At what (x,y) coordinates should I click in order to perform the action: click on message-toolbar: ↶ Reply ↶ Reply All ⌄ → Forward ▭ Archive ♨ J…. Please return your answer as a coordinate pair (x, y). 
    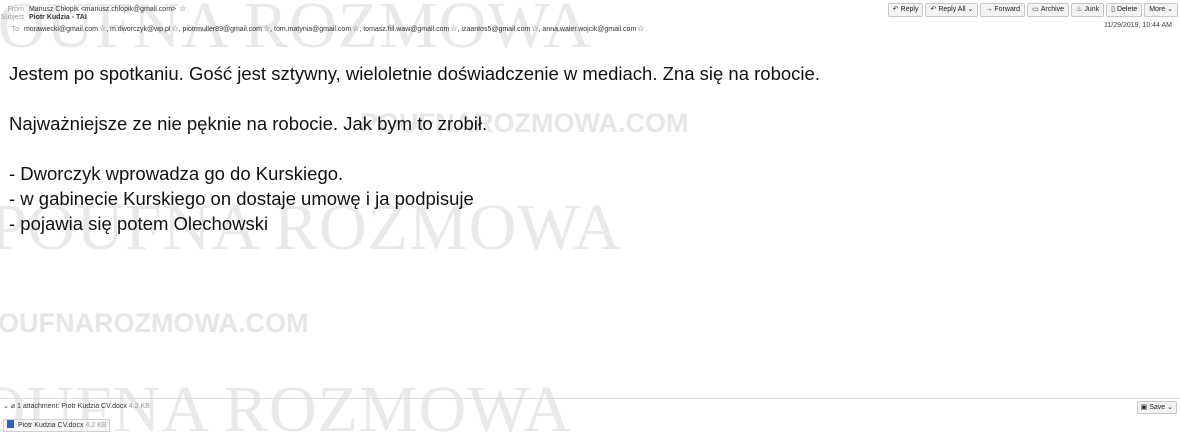
    Looking at the image, I should click on (1032, 10).